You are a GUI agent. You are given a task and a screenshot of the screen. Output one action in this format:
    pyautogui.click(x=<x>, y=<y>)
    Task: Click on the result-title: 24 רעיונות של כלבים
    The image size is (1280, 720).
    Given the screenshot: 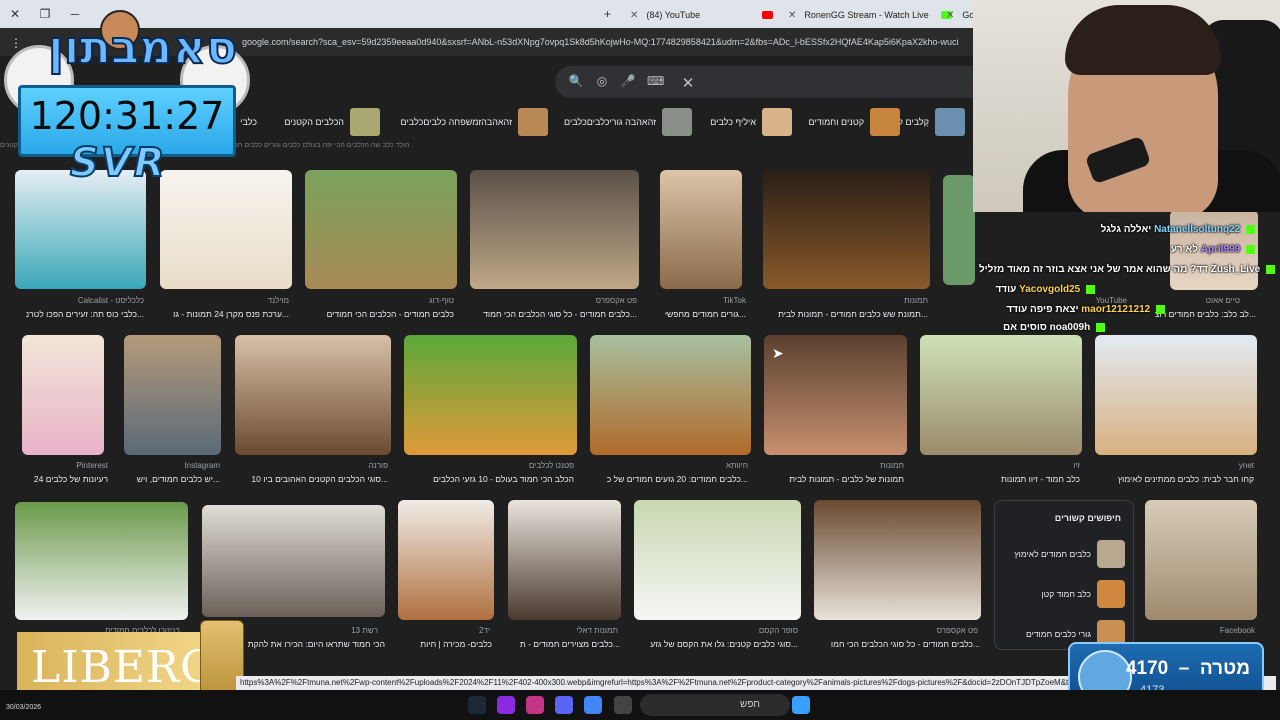 What is the action you would take?
    pyautogui.click(x=65, y=479)
    